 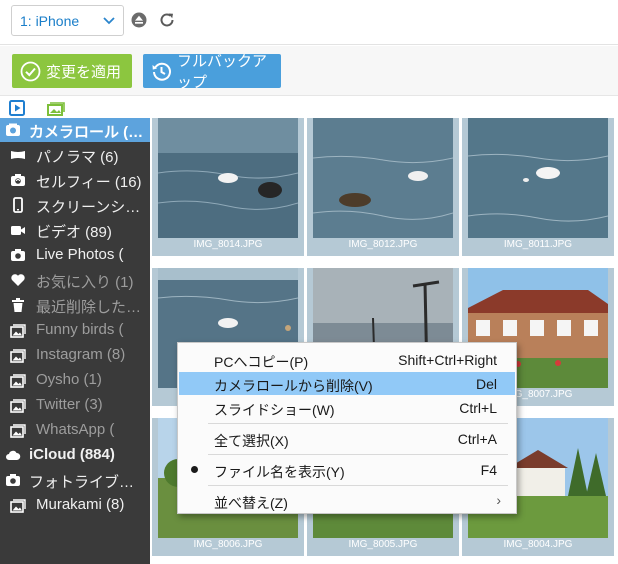 I want to click on sidebar-item-screenshots: スクリーンショット, so click(x=75, y=205).